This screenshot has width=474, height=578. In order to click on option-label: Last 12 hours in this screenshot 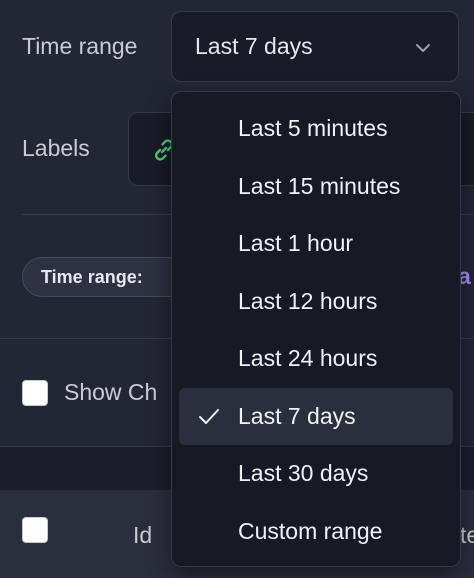, I will do `click(308, 300)`.